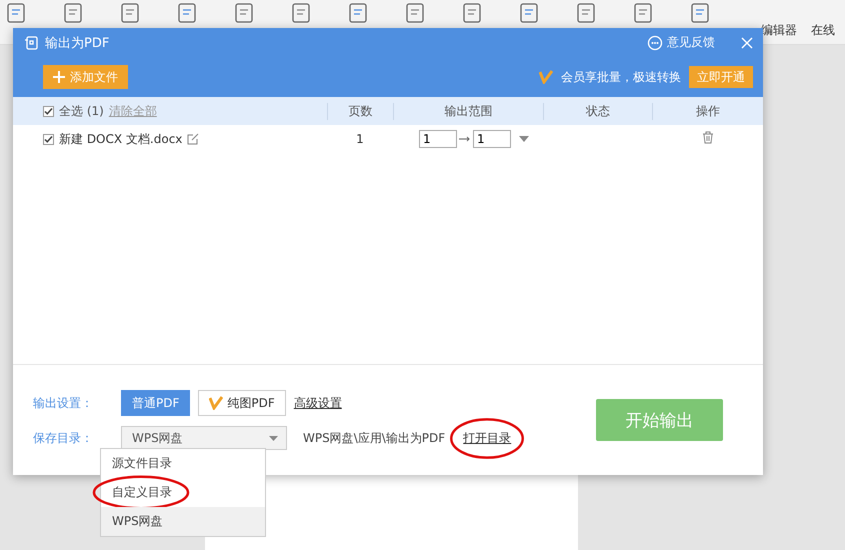 The width and height of the screenshot is (845, 550). I want to click on file-name: 新建 DOCX 文档.docx, so click(120, 139).